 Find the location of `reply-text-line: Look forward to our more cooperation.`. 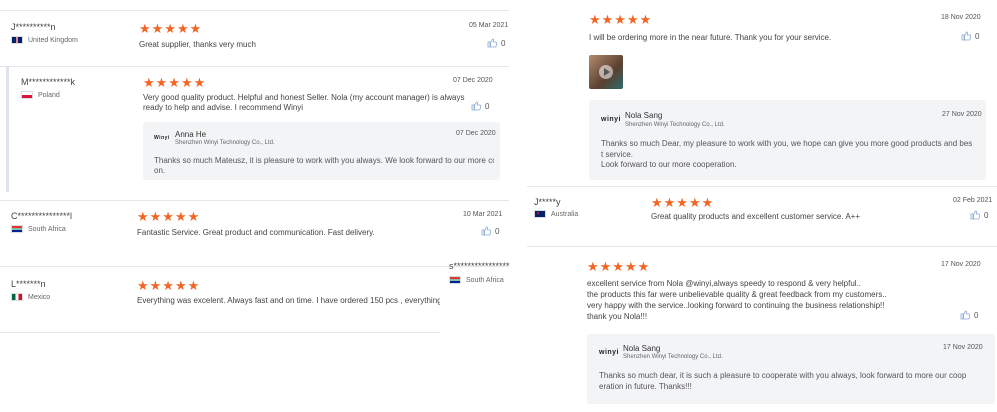

reply-text-line: Look forward to our more cooperation. is located at coordinates (669, 164).